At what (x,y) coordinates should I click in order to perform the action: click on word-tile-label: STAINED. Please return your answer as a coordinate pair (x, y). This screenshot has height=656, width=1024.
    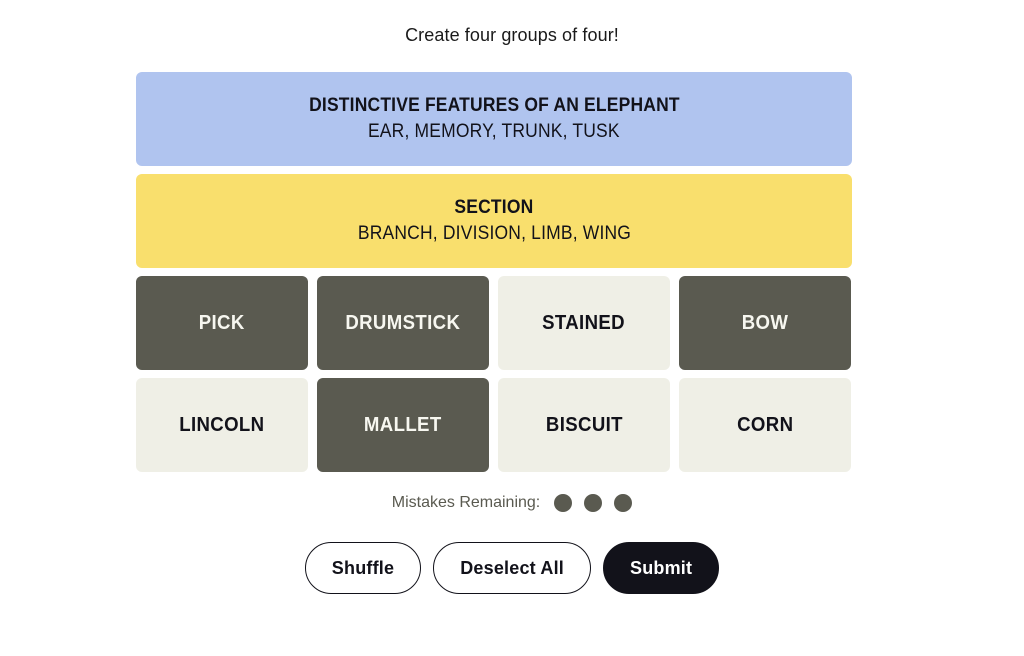
    Looking at the image, I should click on (584, 322).